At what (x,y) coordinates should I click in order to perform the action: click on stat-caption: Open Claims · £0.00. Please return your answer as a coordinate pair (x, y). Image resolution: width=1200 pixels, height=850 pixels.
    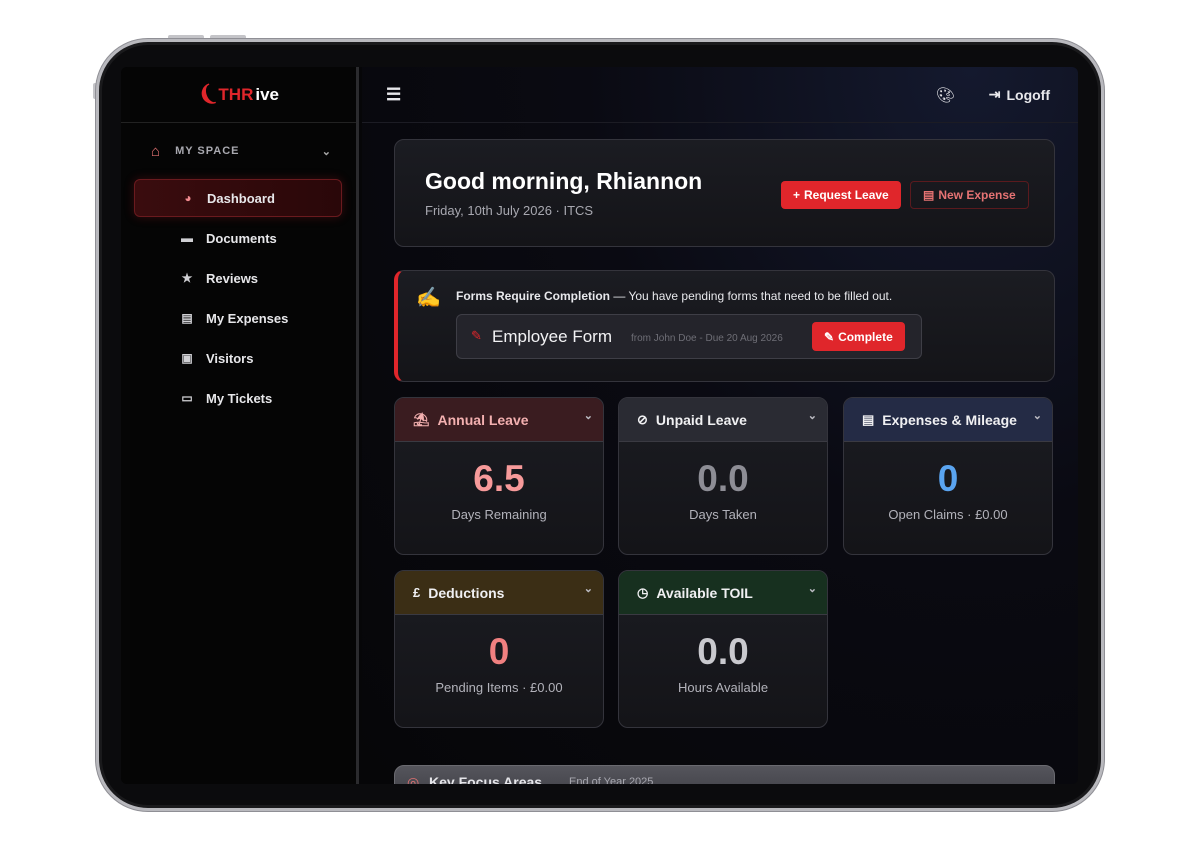
    Looking at the image, I should click on (948, 514).